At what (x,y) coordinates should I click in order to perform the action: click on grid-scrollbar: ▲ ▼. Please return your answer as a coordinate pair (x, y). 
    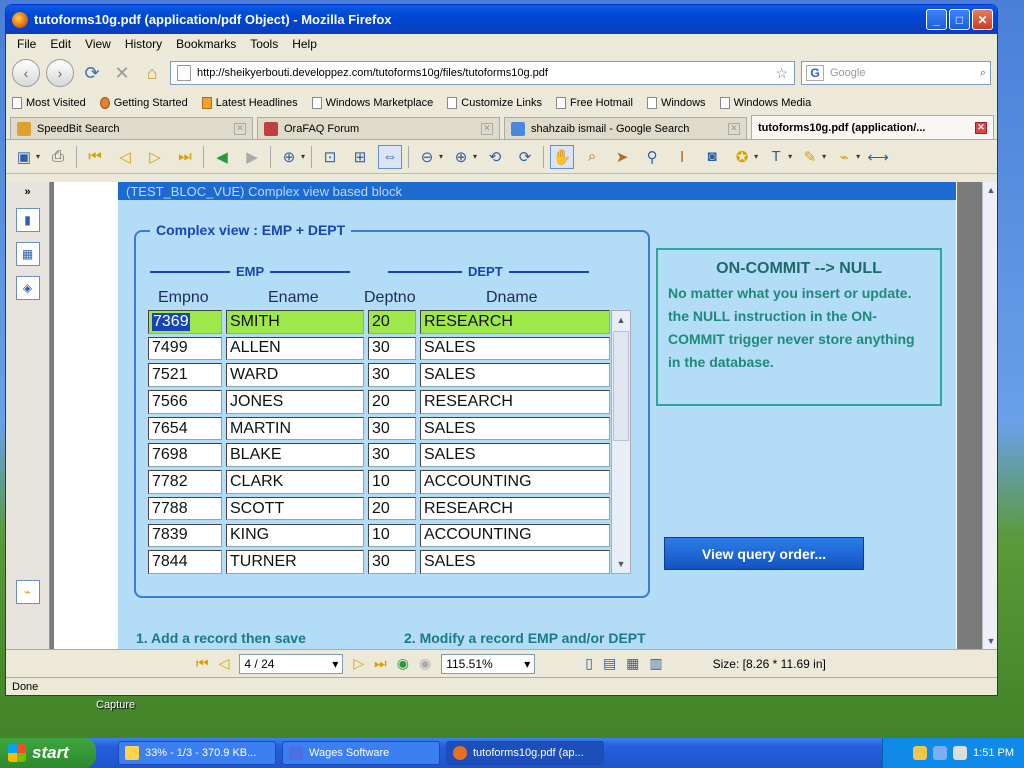
    Looking at the image, I should click on (621, 442).